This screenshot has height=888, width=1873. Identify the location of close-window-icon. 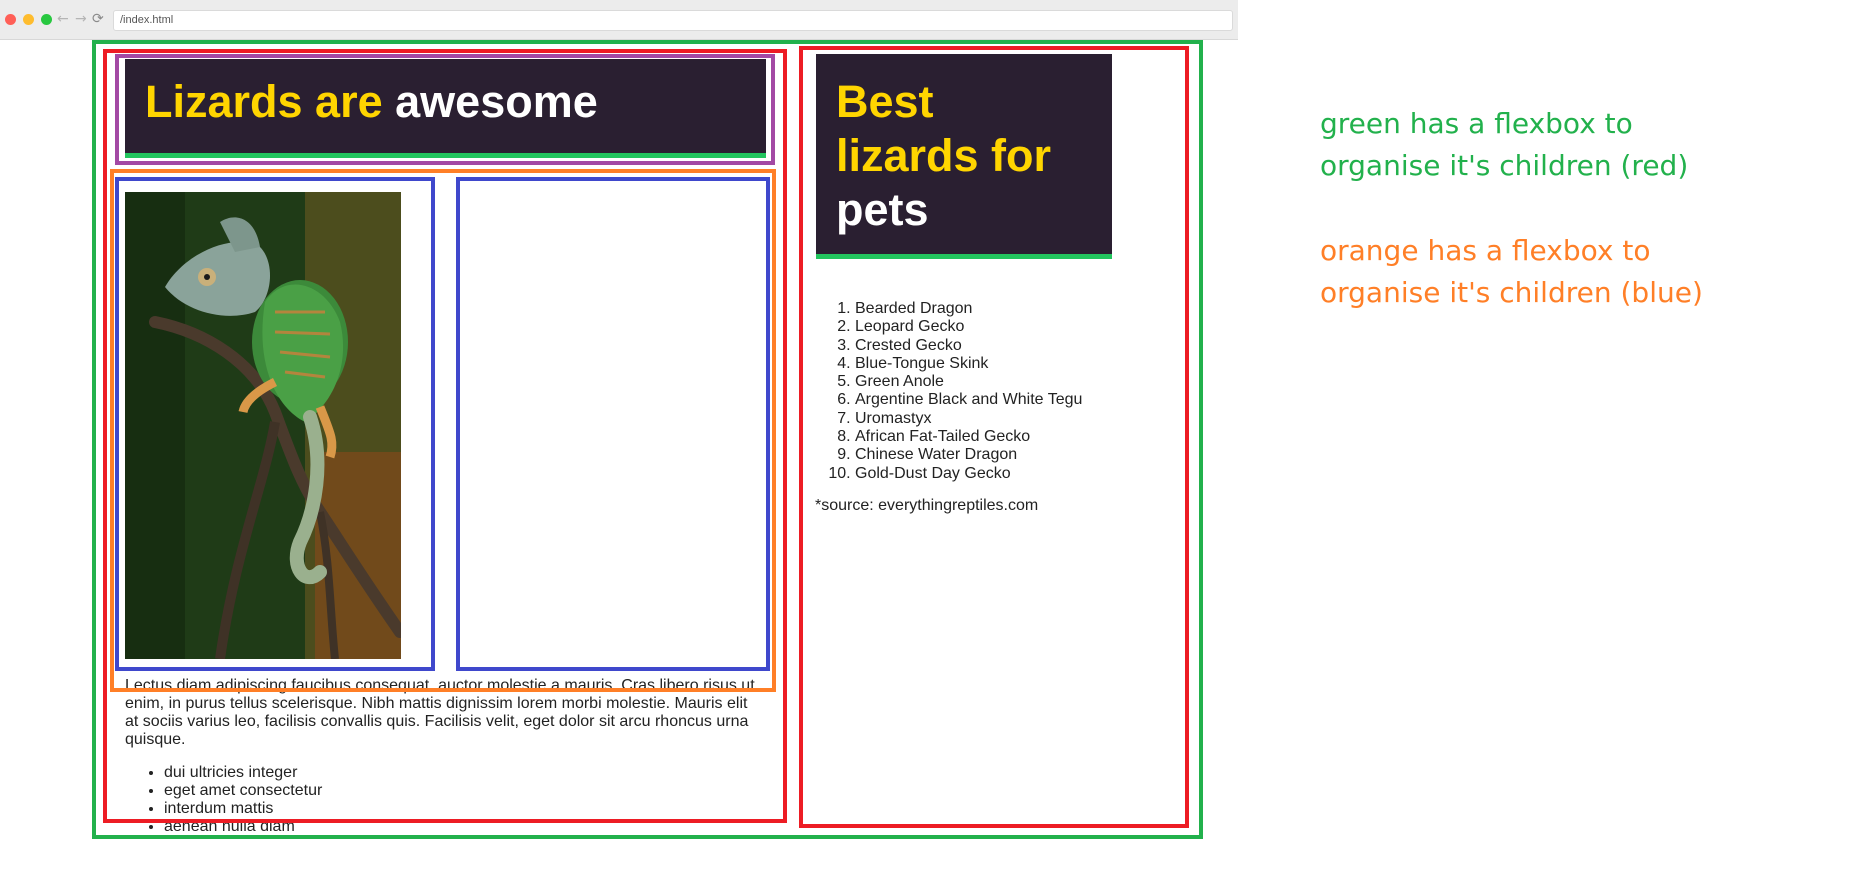
(10, 19).